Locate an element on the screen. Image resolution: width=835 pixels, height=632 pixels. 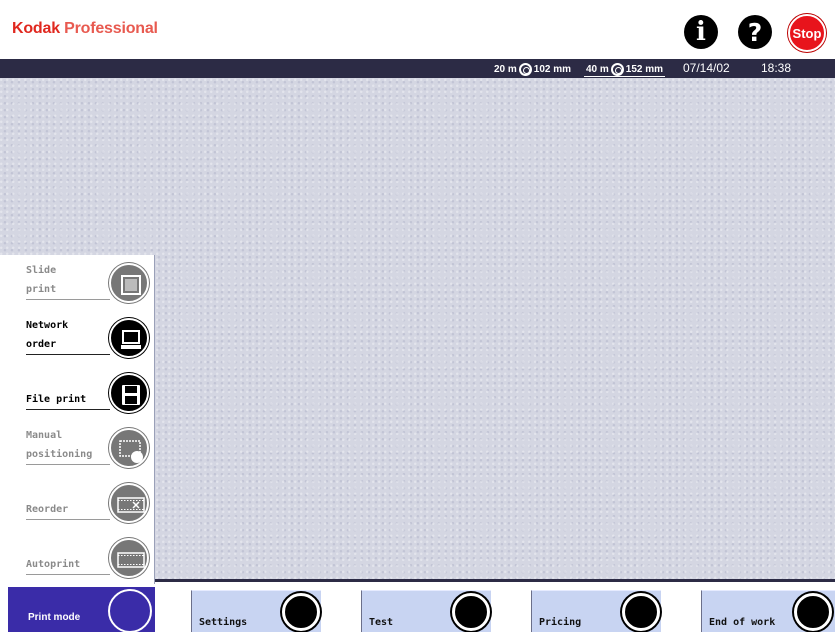
mode-network-order: Network order is located at coordinates (77, 336).